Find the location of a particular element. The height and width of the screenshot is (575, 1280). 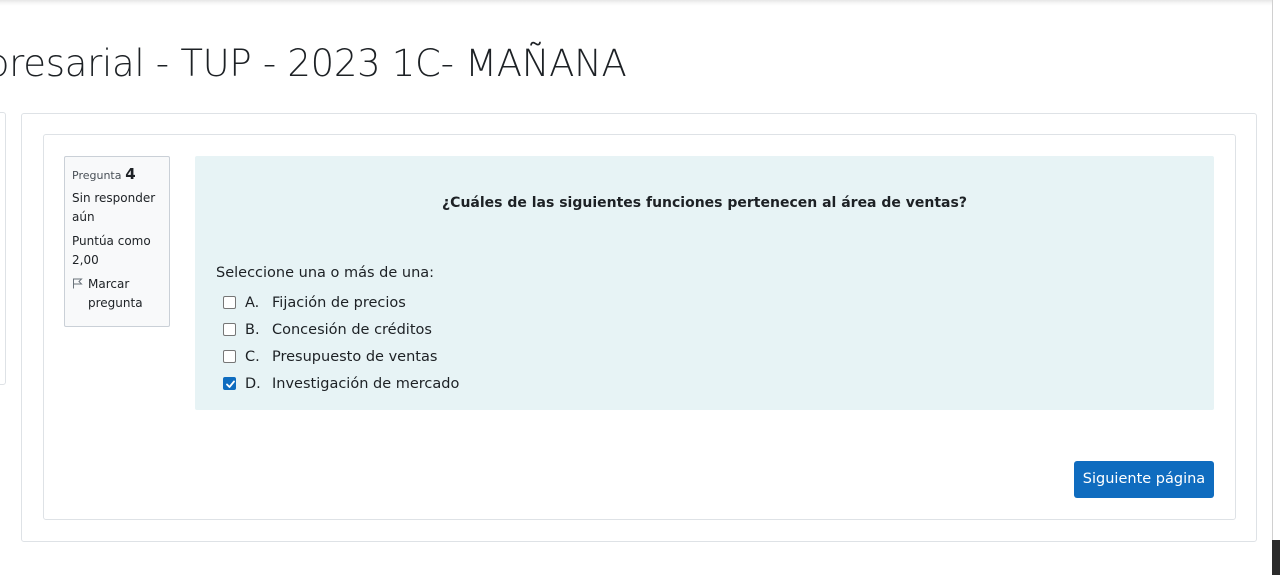

flag-question-link: Marcar pregunta is located at coordinates (117, 294).